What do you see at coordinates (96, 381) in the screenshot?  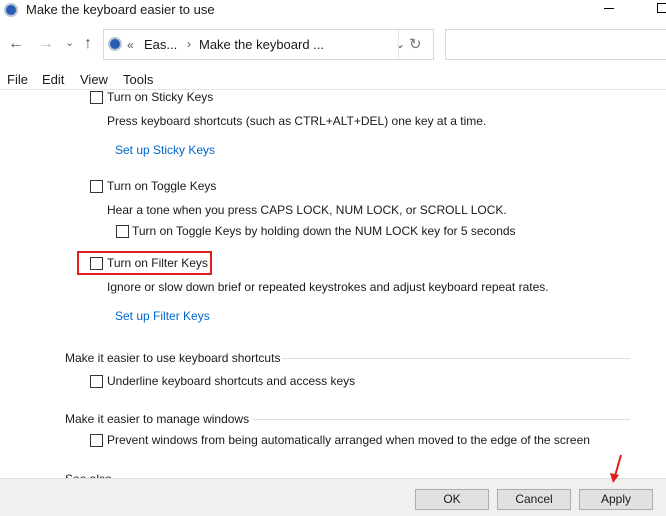 I see `underline-shortcuts-checkbox` at bounding box center [96, 381].